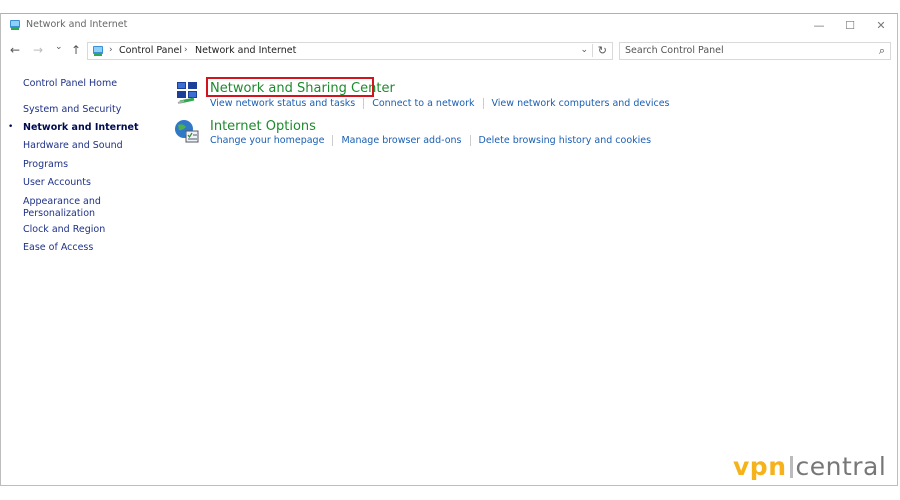 This screenshot has width=900, height=500. I want to click on change-homepage-link: Change your homepage, so click(267, 140).